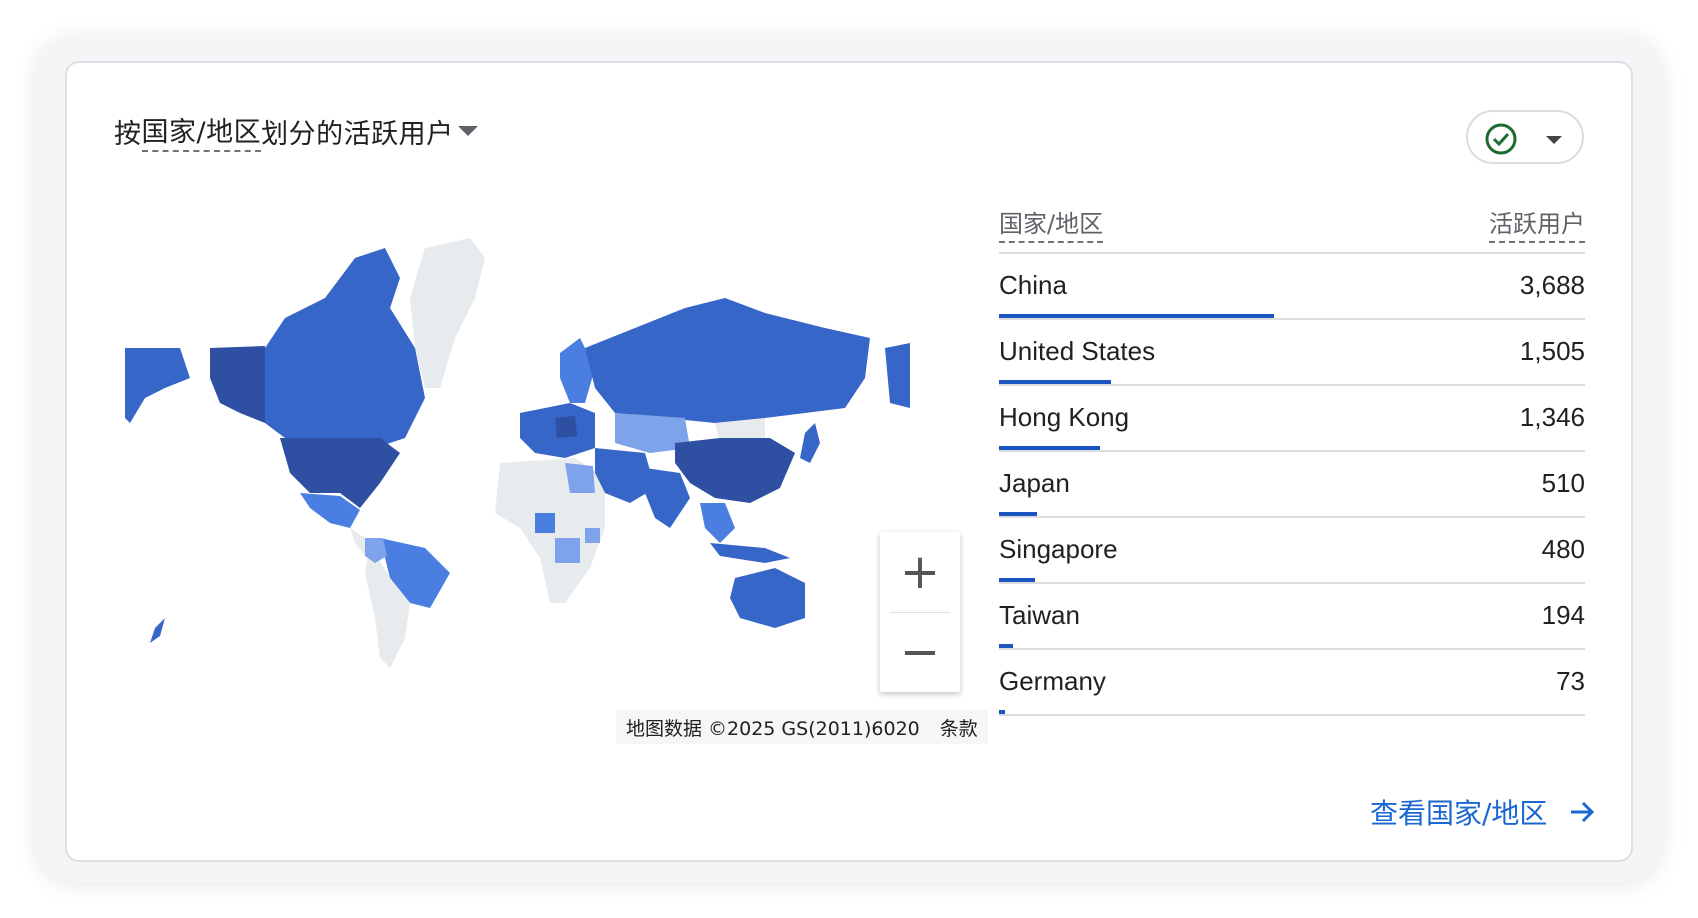 This screenshot has height=918, width=1698. What do you see at coordinates (810, 443) in the screenshot?
I see `map-region-japan` at bounding box center [810, 443].